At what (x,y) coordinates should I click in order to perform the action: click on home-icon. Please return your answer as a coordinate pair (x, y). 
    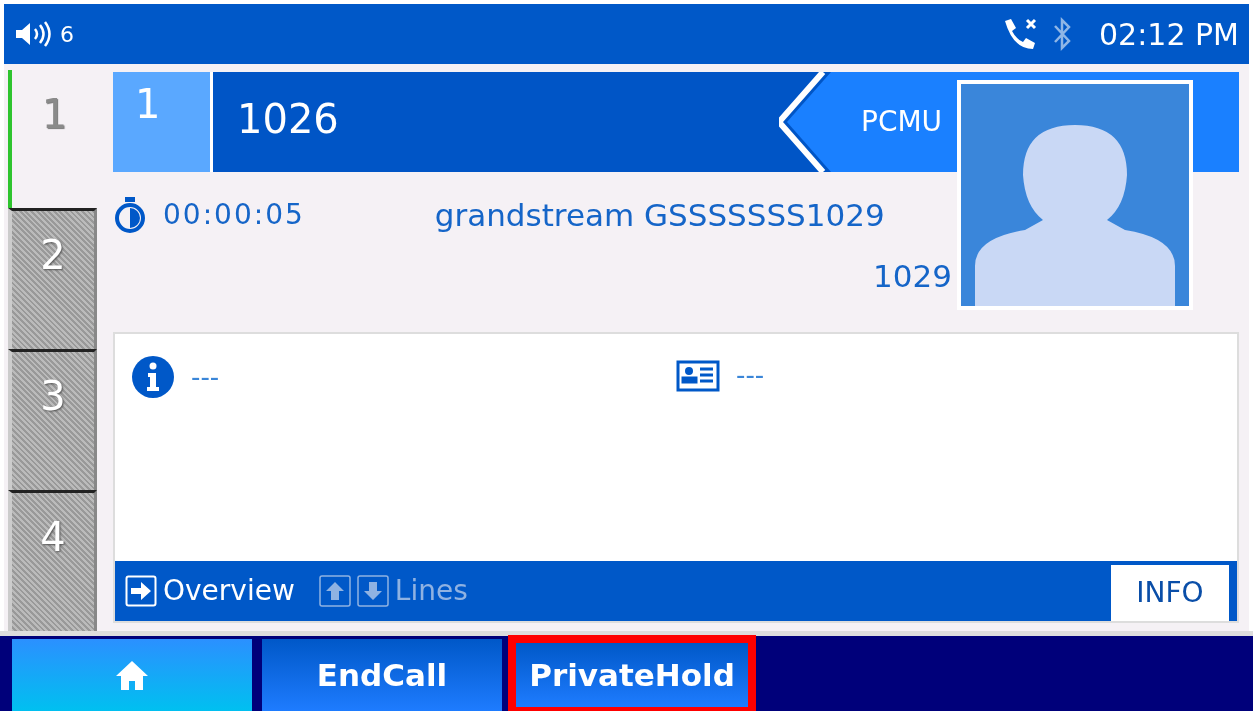
    Looking at the image, I should click on (132, 675).